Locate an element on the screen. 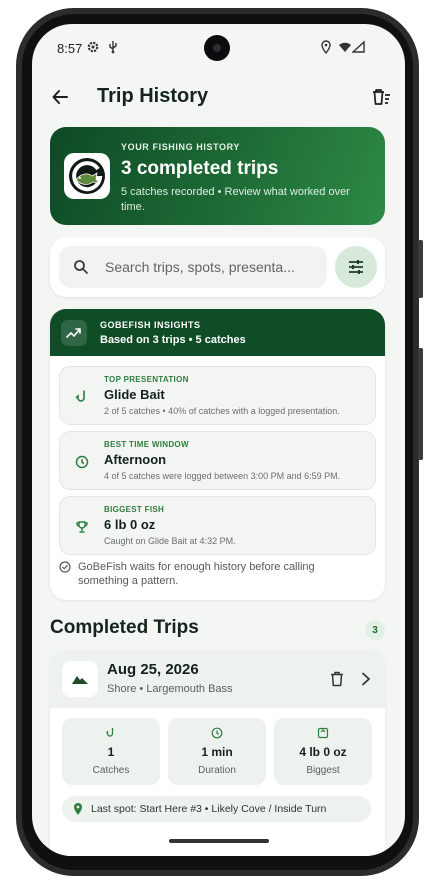  insights-subtitle: Based on 3 trips • 5 catches is located at coordinates (173, 340).